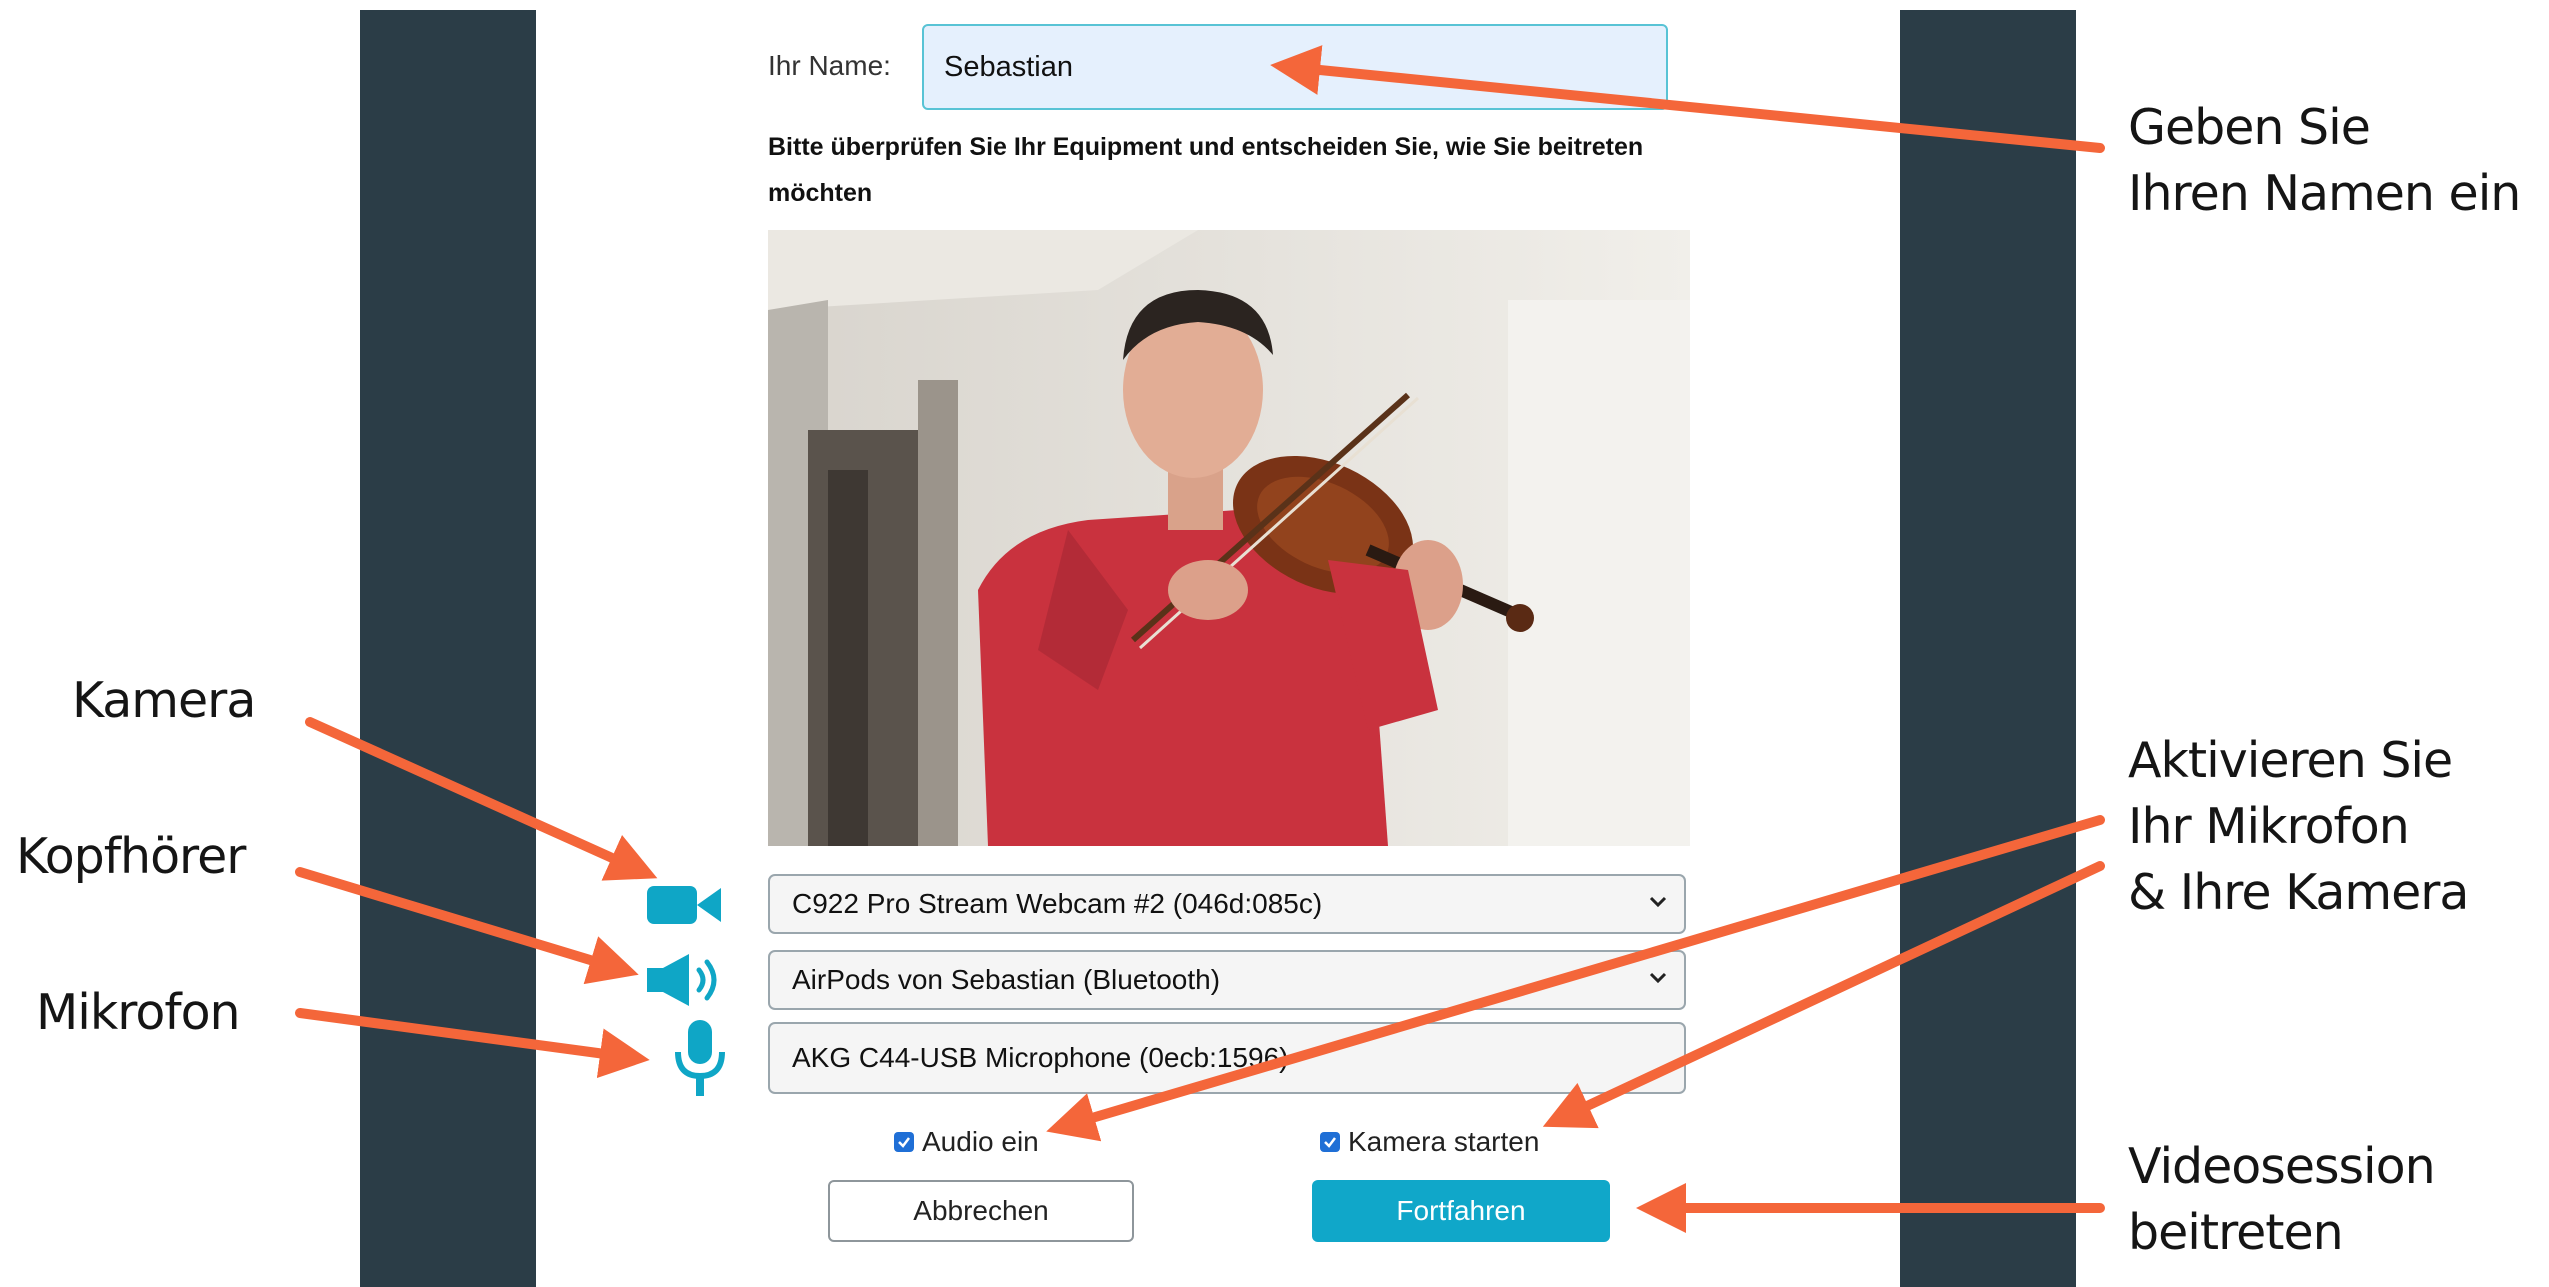 The width and height of the screenshot is (2549, 1287). I want to click on arrow-camera, so click(481, 799).